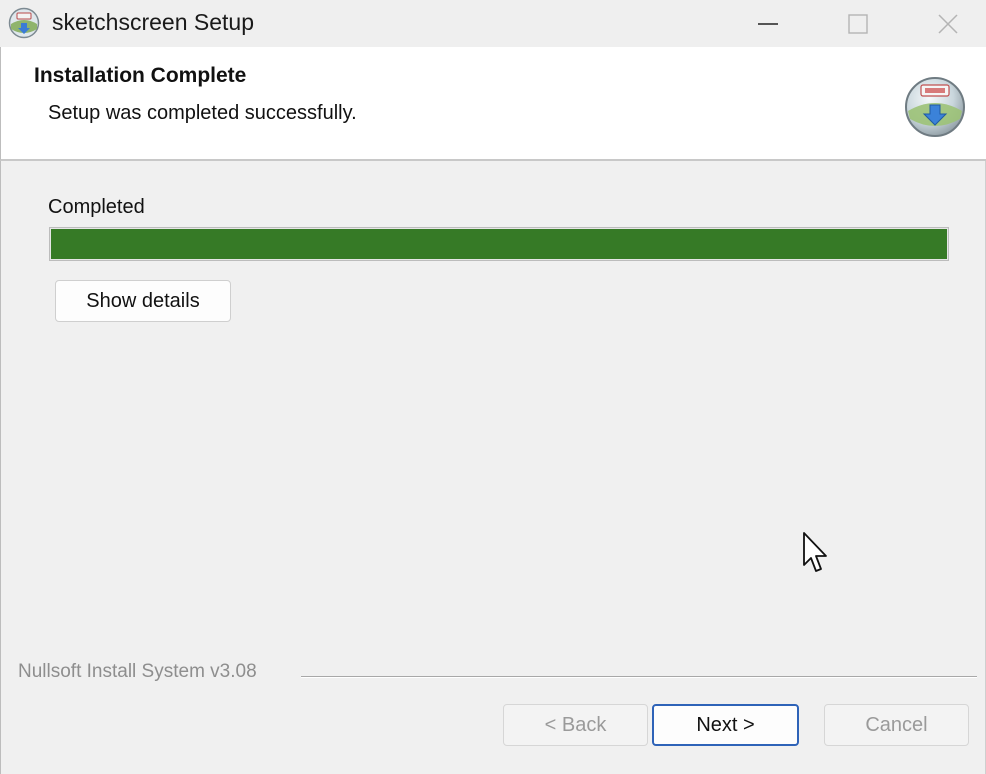 The height and width of the screenshot is (774, 986). I want to click on installer-globe-icon, so click(24, 23).